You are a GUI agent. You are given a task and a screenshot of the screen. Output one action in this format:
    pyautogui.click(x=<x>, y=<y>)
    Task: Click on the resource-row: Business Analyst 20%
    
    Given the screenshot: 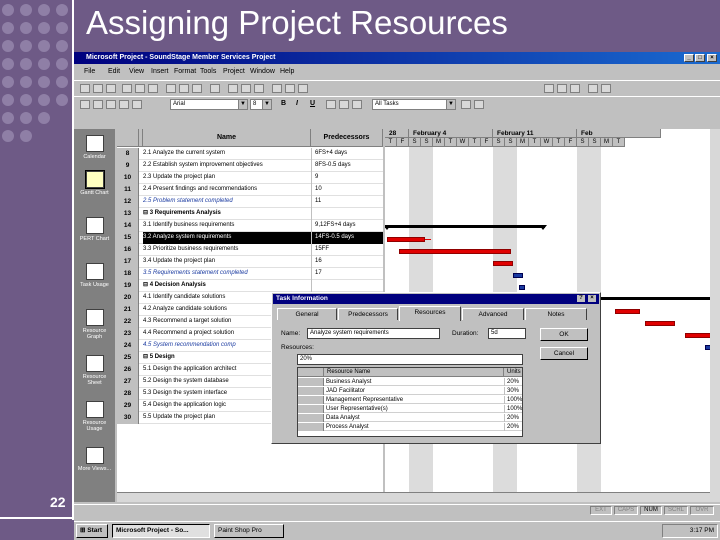 What is the action you would take?
    pyautogui.click(x=410, y=382)
    